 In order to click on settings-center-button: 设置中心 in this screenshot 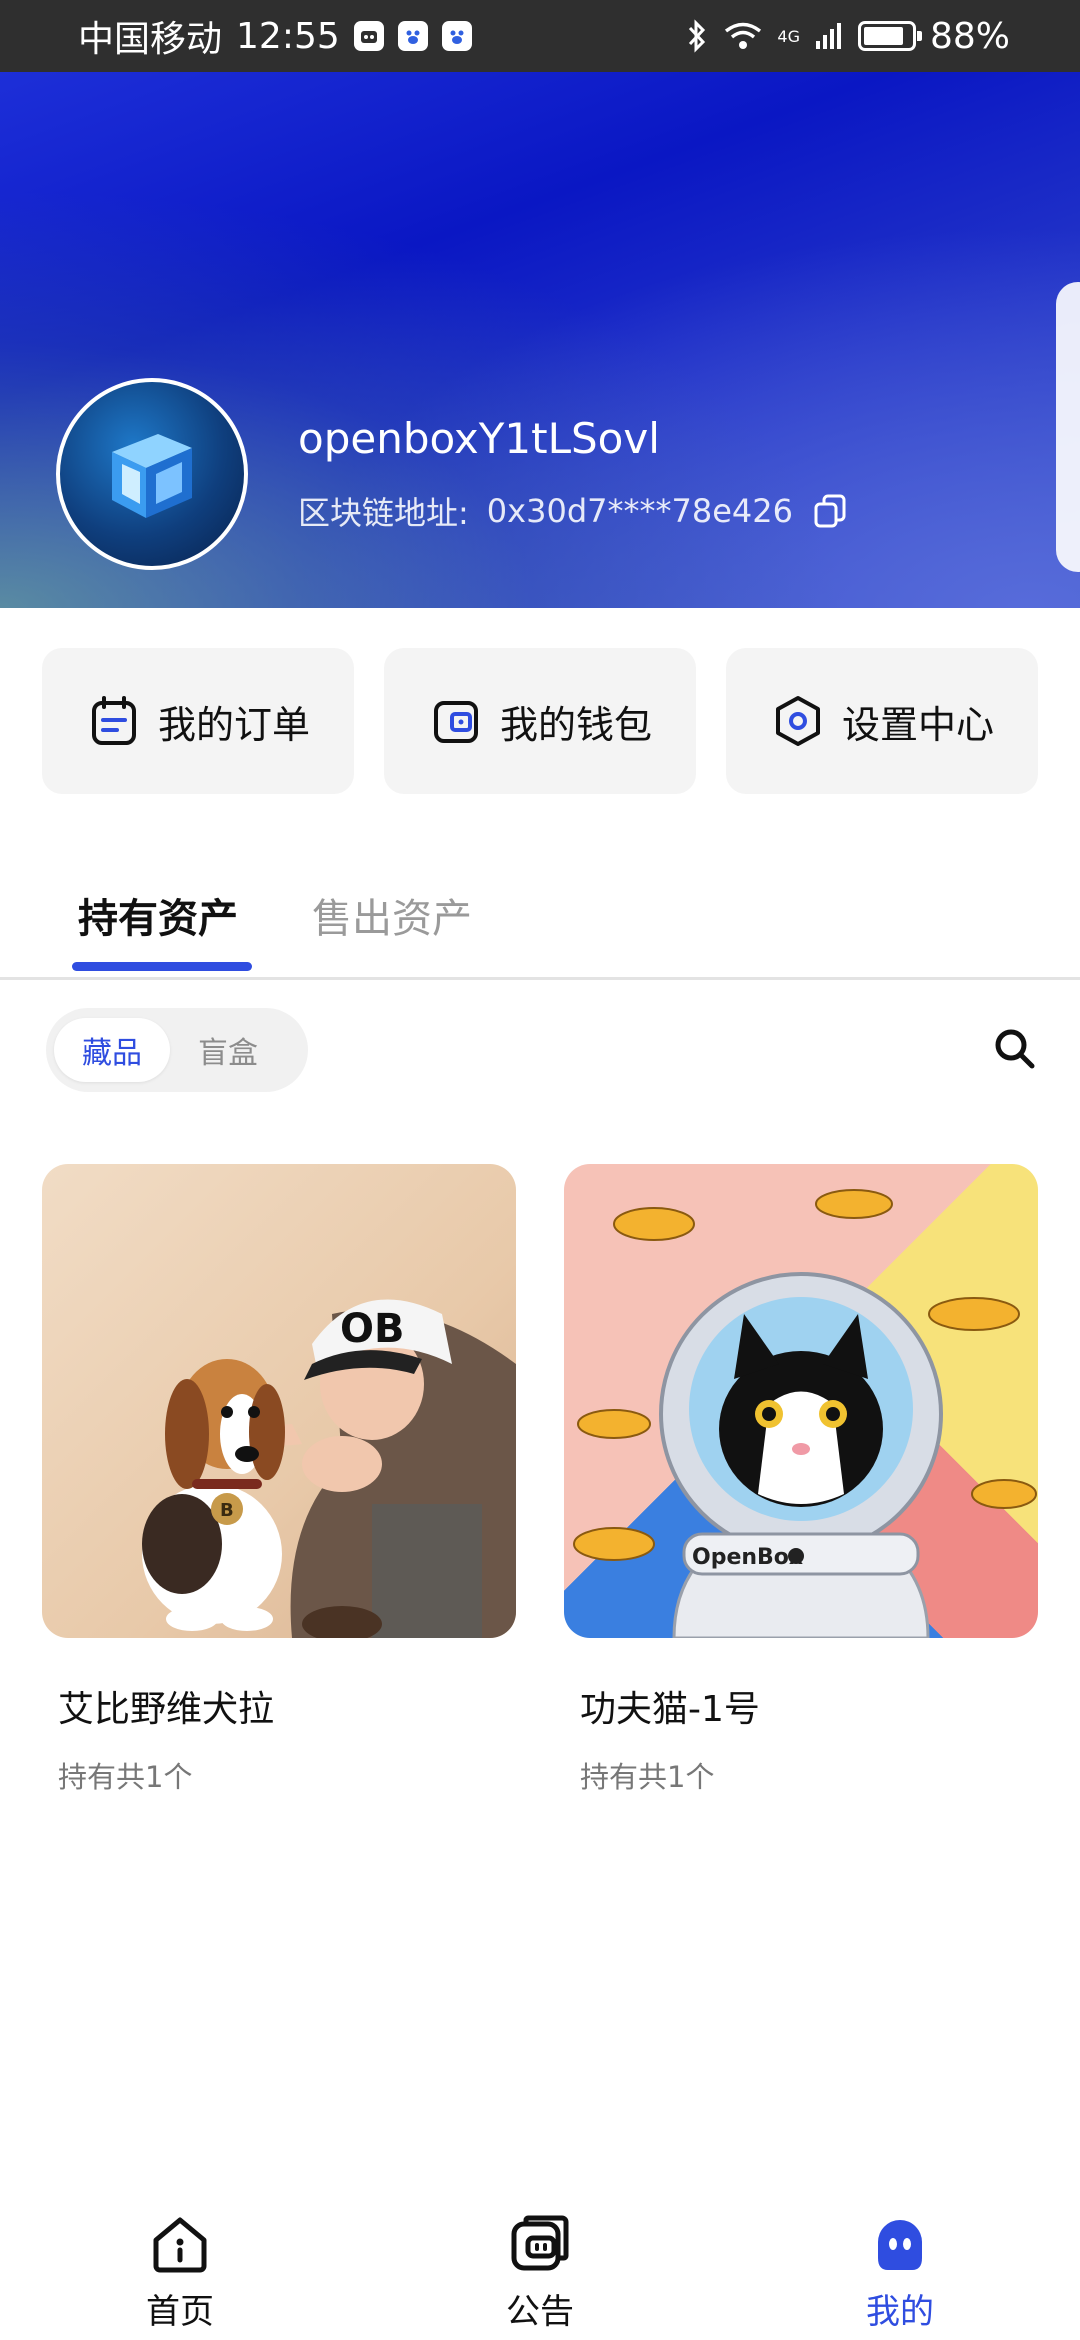, I will do `click(882, 721)`.